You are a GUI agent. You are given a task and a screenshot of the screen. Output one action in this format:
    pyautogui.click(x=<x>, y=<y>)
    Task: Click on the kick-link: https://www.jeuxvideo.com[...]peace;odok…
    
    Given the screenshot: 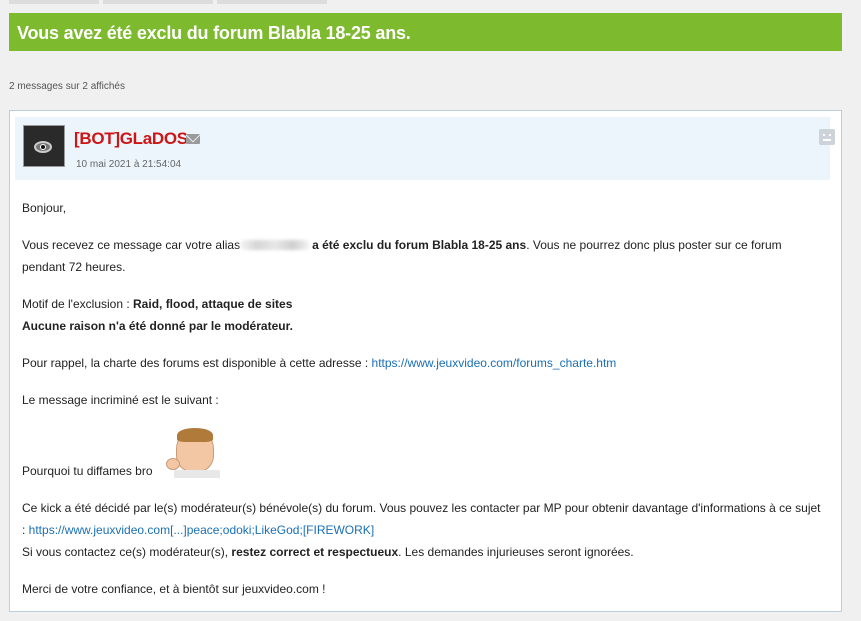 What is the action you would take?
    pyautogui.click(x=201, y=530)
    